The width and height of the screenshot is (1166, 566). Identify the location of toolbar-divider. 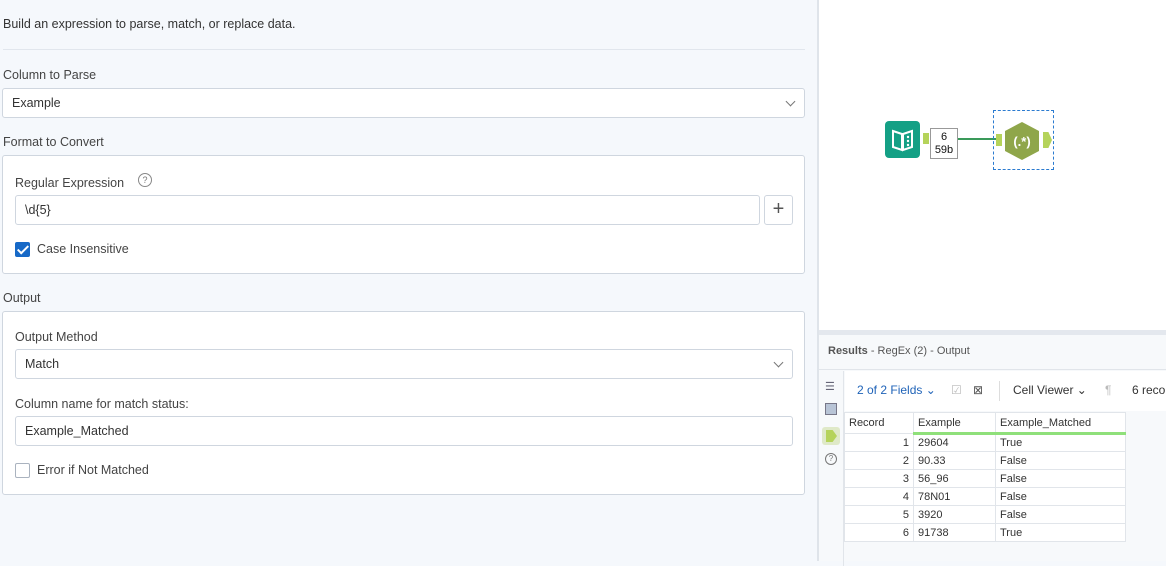
(999, 391).